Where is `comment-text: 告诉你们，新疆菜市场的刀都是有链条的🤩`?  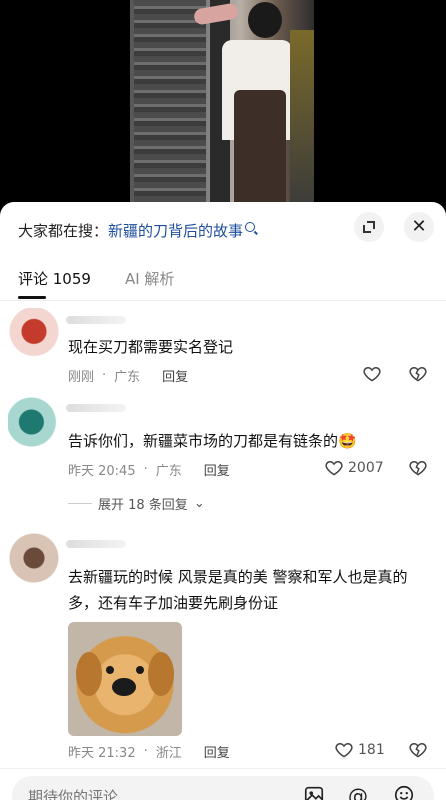
comment-text: 告诉你们，新疆菜市场的刀都是有链条的🤩 is located at coordinates (212, 441).